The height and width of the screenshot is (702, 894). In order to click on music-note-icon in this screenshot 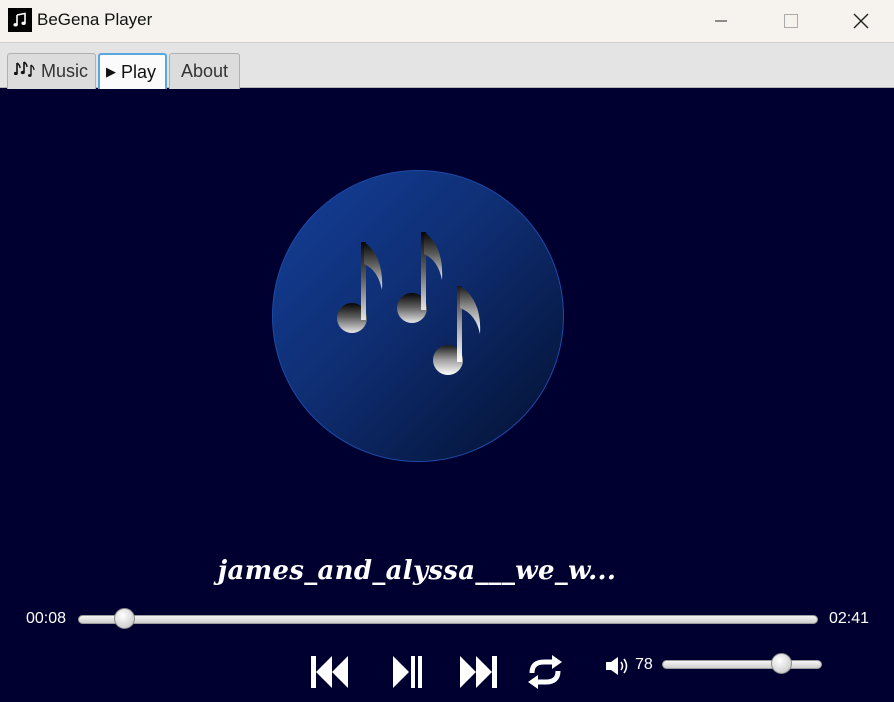, I will do `click(20, 20)`.